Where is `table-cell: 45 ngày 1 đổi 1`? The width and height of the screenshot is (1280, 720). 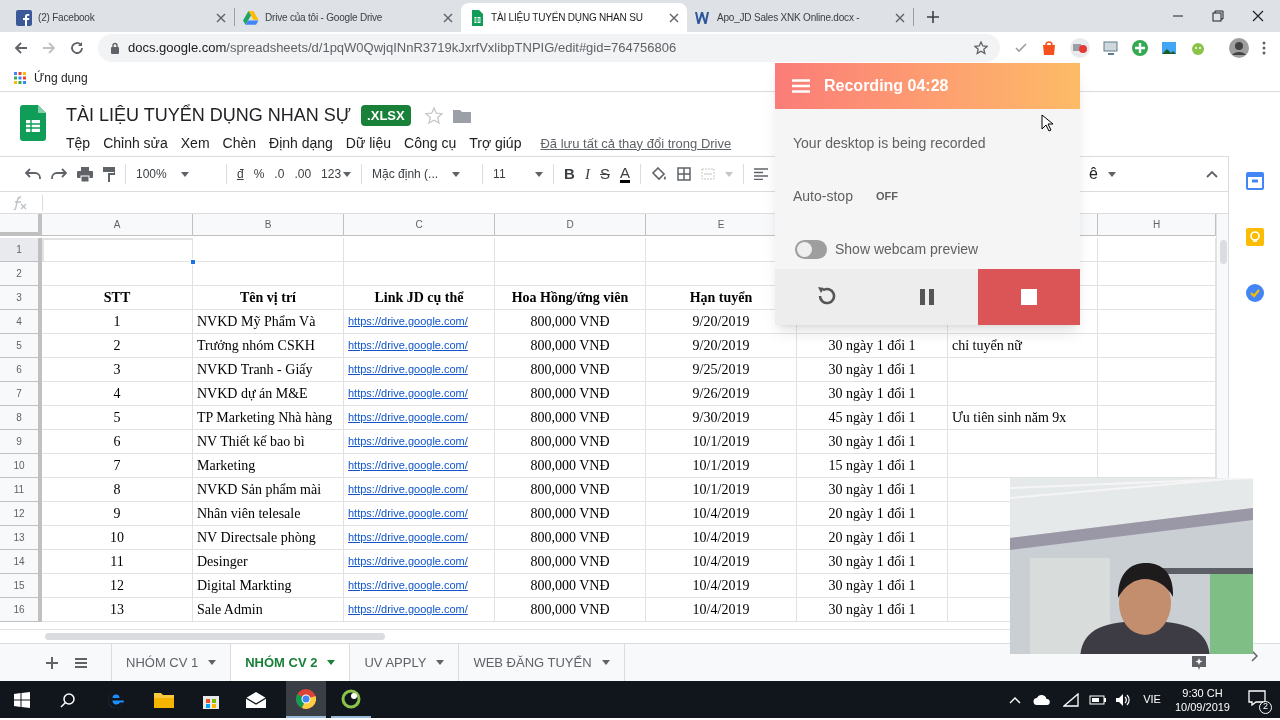 table-cell: 45 ngày 1 đổi 1 is located at coordinates (872, 418).